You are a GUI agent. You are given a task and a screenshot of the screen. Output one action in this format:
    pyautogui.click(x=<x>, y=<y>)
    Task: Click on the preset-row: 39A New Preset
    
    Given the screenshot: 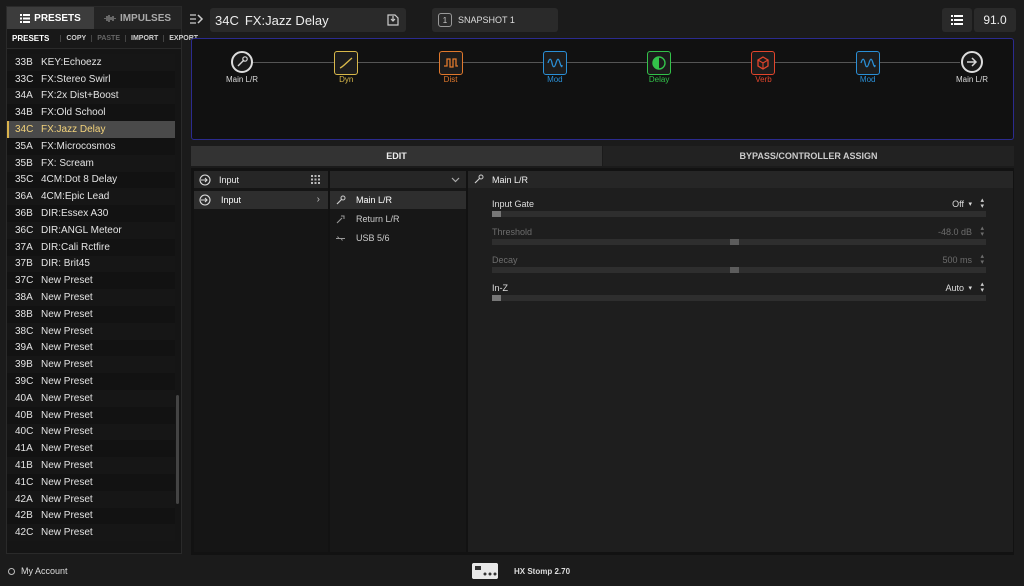 What is the action you would take?
    pyautogui.click(x=91, y=348)
    